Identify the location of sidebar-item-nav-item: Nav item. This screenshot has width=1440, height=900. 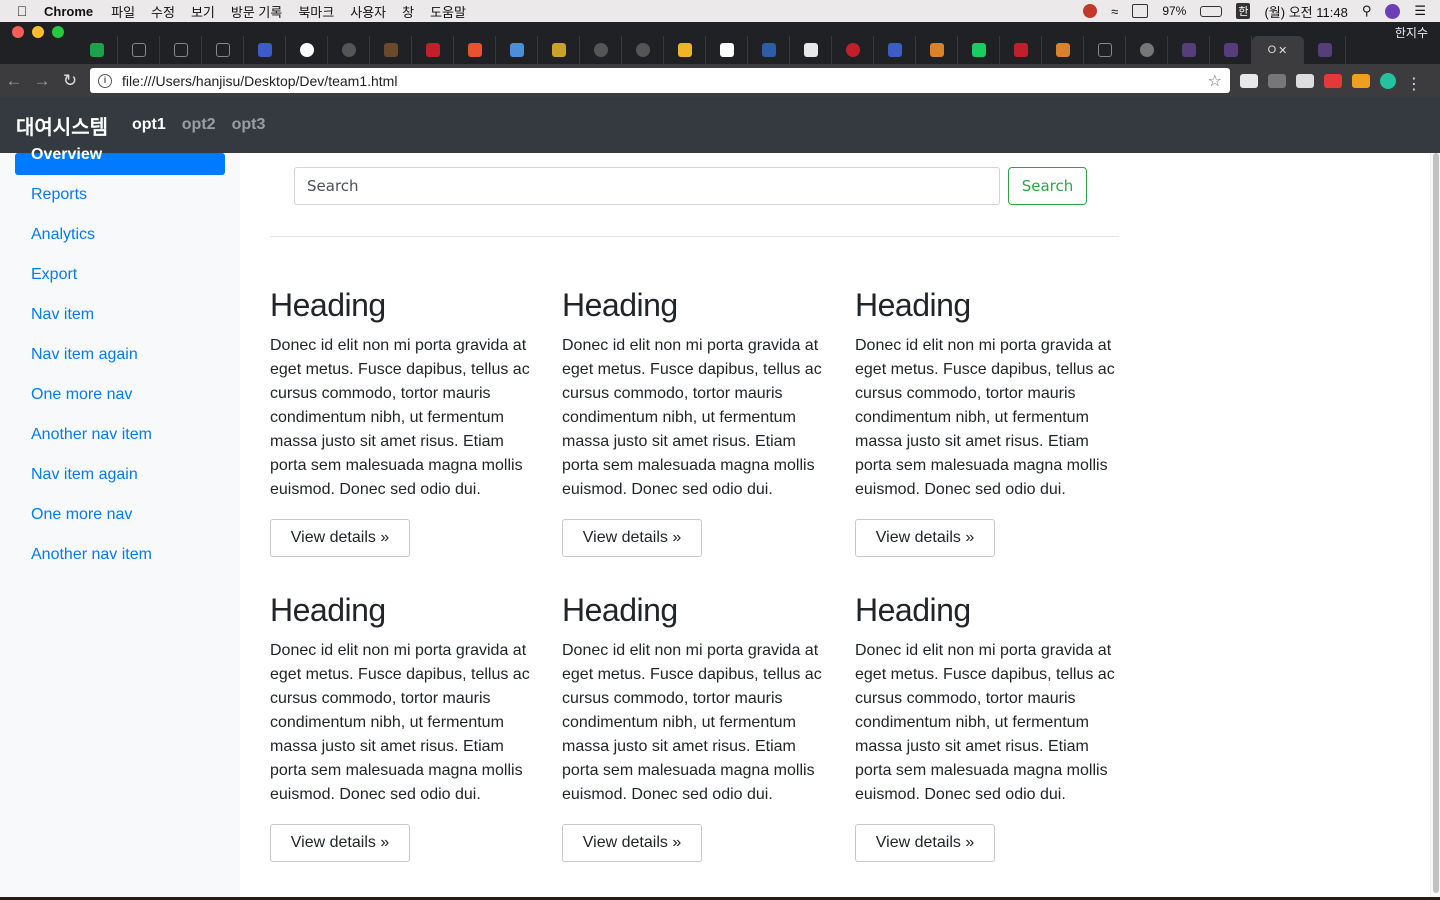
(120, 315).